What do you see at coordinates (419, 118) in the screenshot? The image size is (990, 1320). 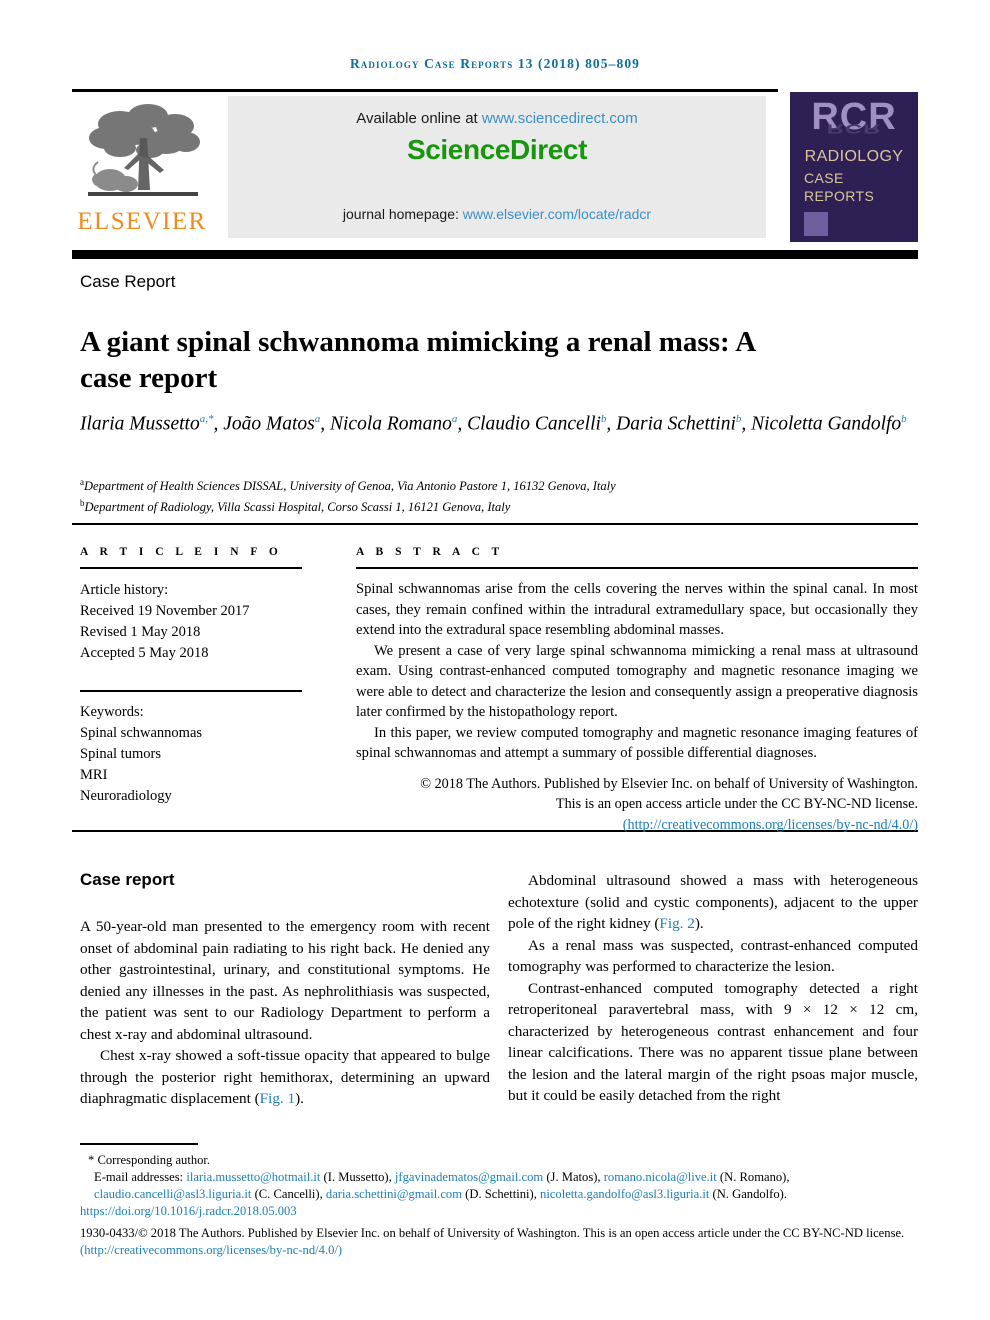 I see `available-online-label: Available online at` at bounding box center [419, 118].